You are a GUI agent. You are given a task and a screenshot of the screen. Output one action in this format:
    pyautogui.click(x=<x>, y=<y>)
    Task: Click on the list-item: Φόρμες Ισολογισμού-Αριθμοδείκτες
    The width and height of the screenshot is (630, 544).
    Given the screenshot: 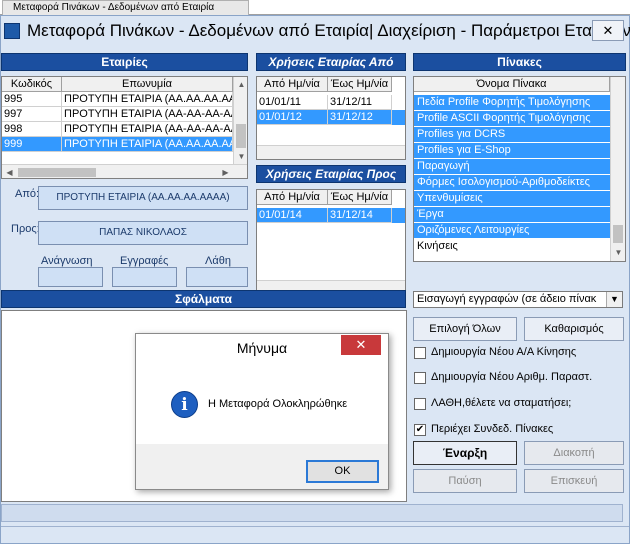 What is the action you would take?
    pyautogui.click(x=512, y=182)
    